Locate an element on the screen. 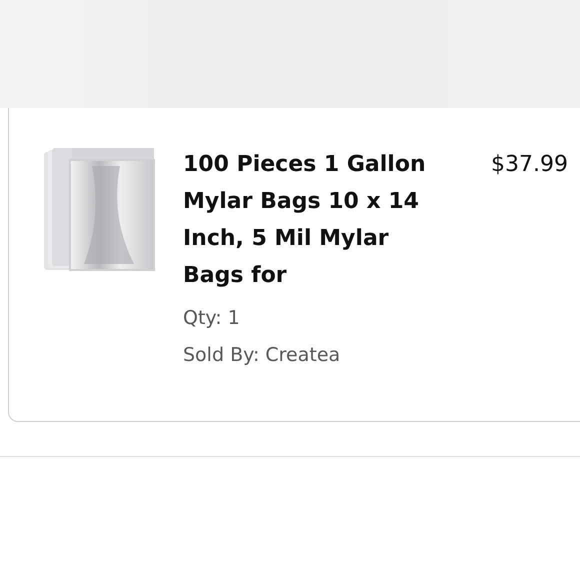  price: $37.99 is located at coordinates (529, 165).